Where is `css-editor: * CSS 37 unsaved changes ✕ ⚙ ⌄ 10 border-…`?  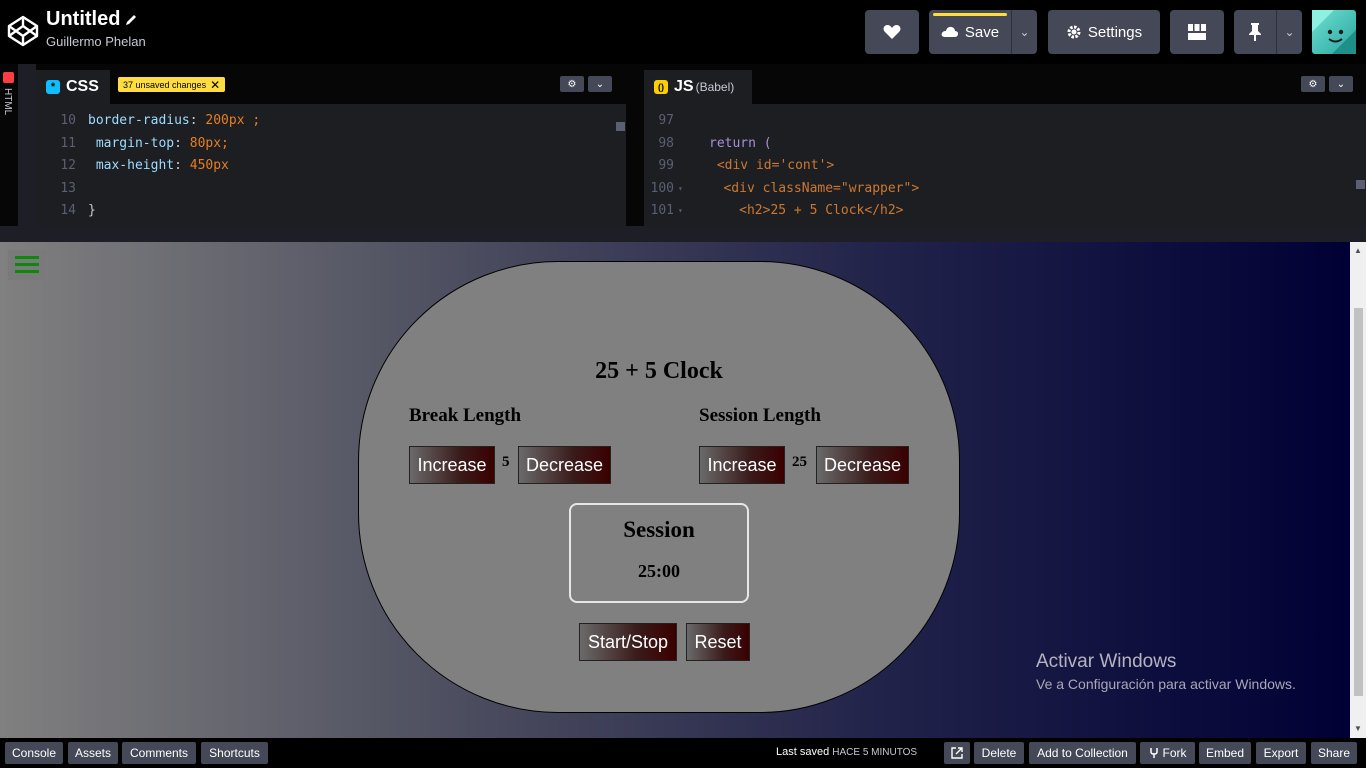
css-editor: * CSS 37 unsaved changes ✕ ⚙ ⌄ 10 border-… is located at coordinates (331, 145).